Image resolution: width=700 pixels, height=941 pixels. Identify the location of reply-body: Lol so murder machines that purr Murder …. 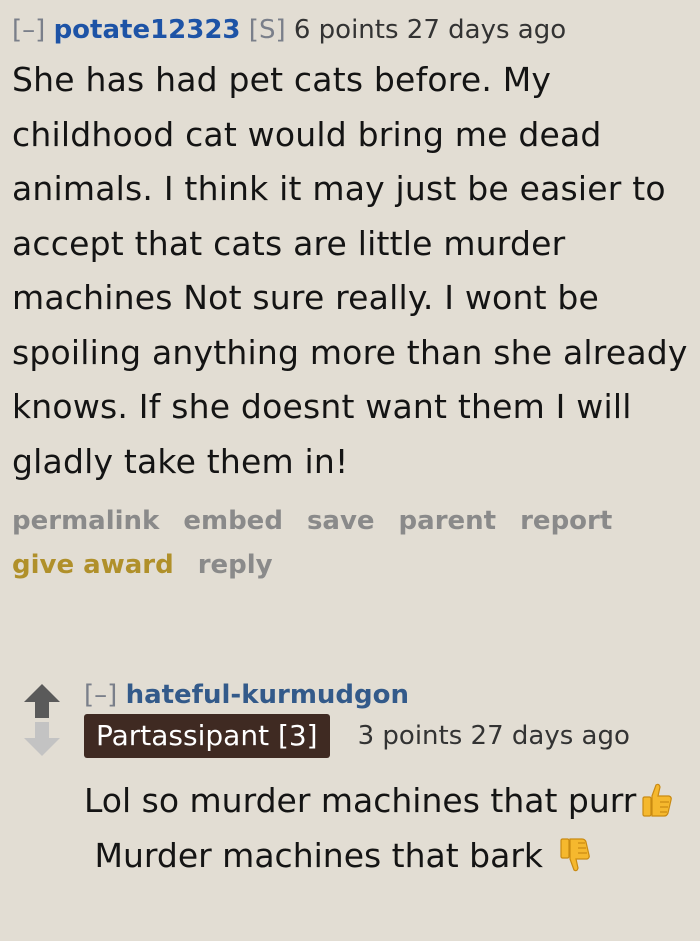
(387, 828).